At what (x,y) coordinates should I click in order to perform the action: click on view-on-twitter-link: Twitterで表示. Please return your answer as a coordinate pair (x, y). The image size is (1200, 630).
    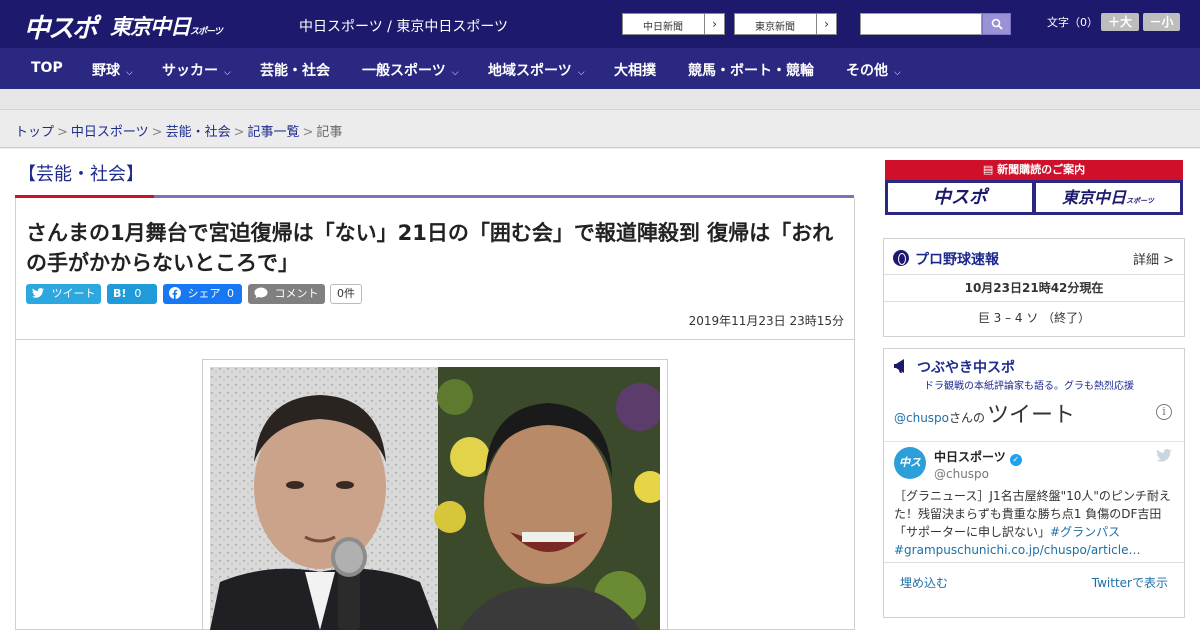
    Looking at the image, I should click on (1130, 582).